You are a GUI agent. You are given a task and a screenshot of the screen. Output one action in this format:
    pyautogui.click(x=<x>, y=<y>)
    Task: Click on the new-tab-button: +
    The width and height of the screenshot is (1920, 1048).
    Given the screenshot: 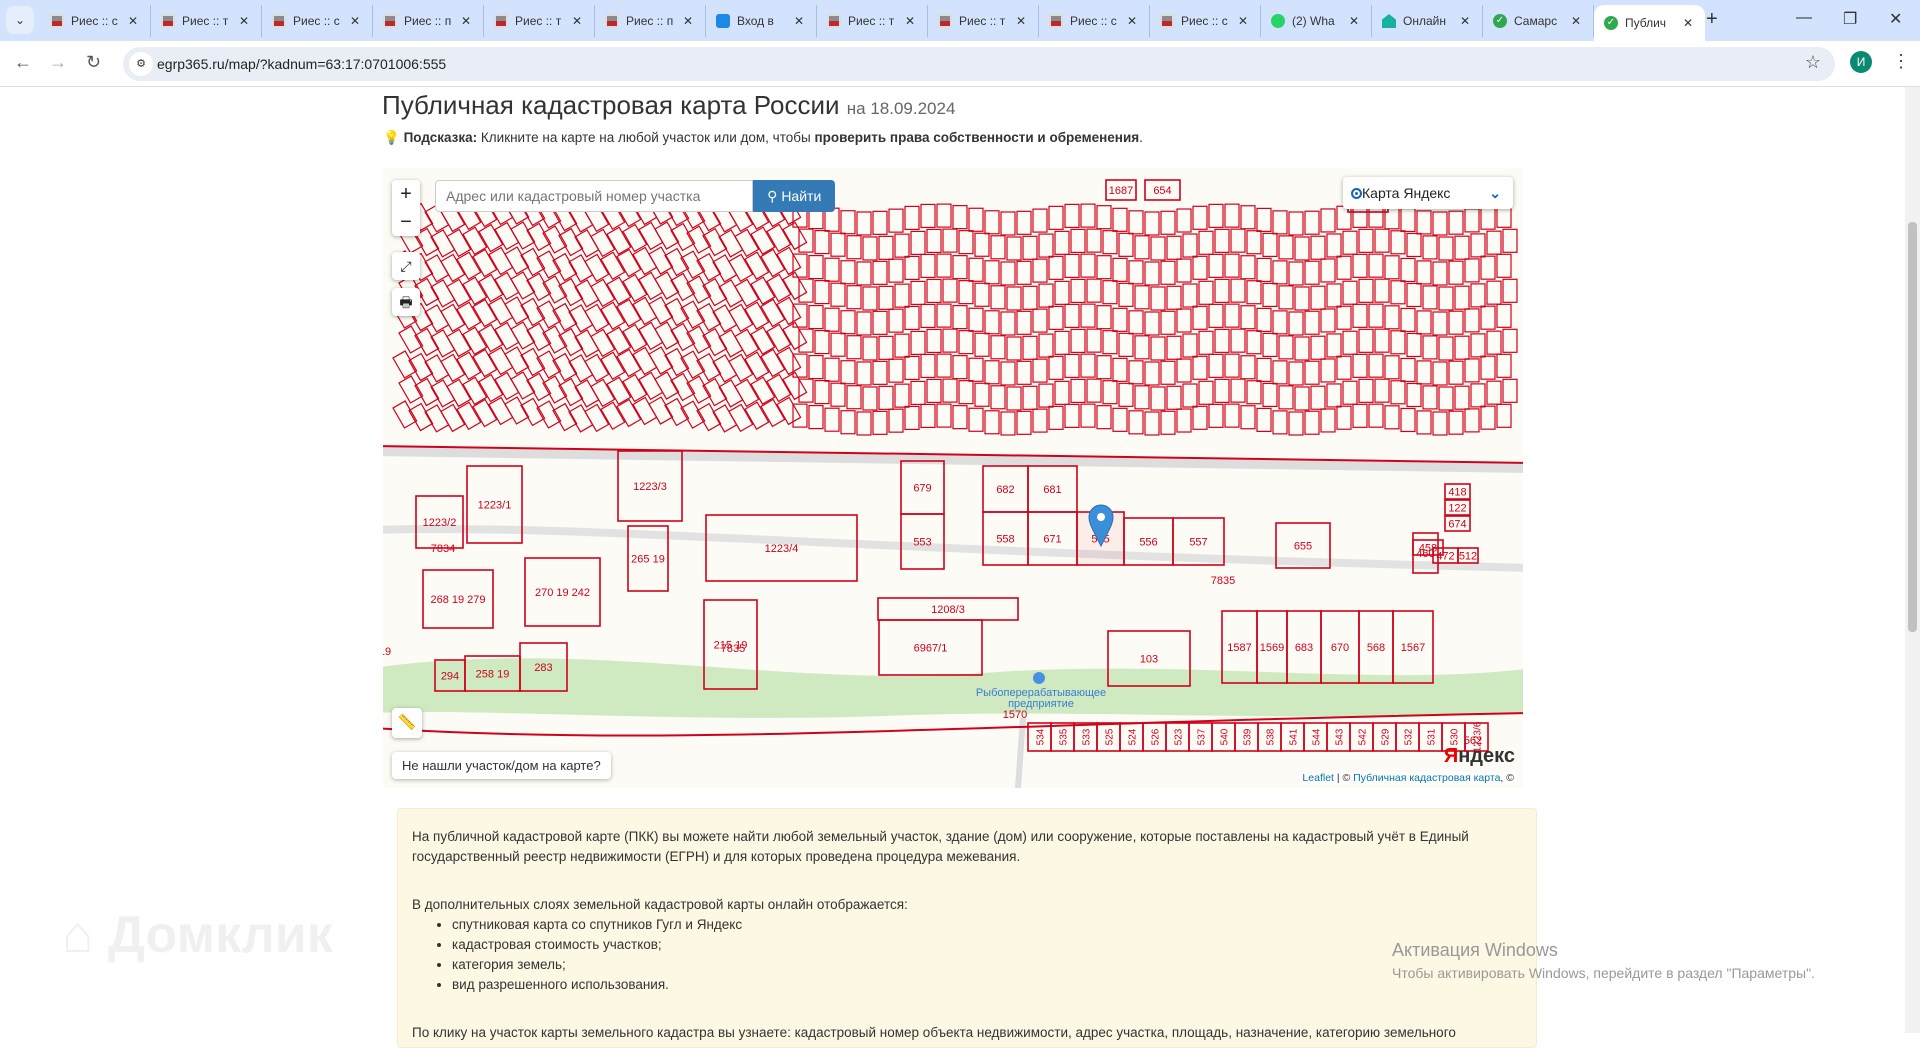 What is the action you would take?
    pyautogui.click(x=1712, y=19)
    